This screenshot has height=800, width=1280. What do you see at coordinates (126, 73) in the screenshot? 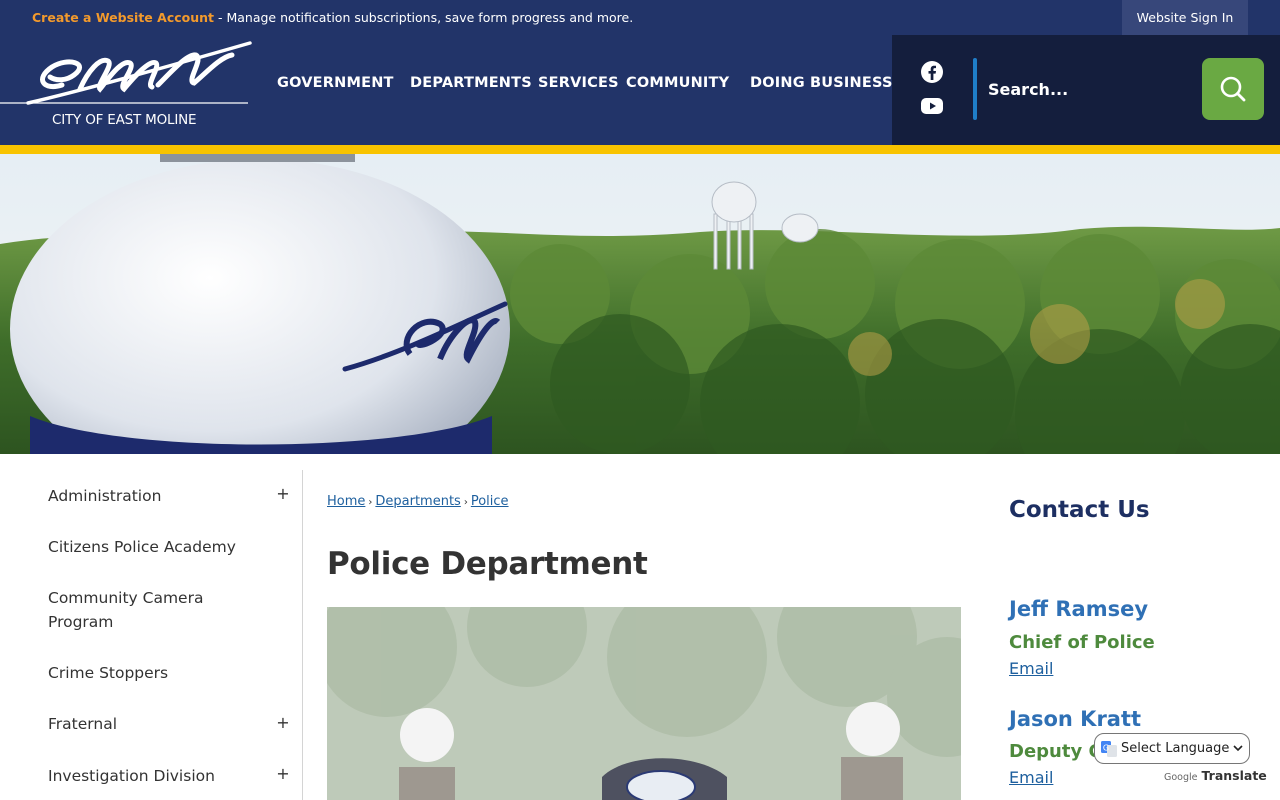
I see `em-logo-icon` at bounding box center [126, 73].